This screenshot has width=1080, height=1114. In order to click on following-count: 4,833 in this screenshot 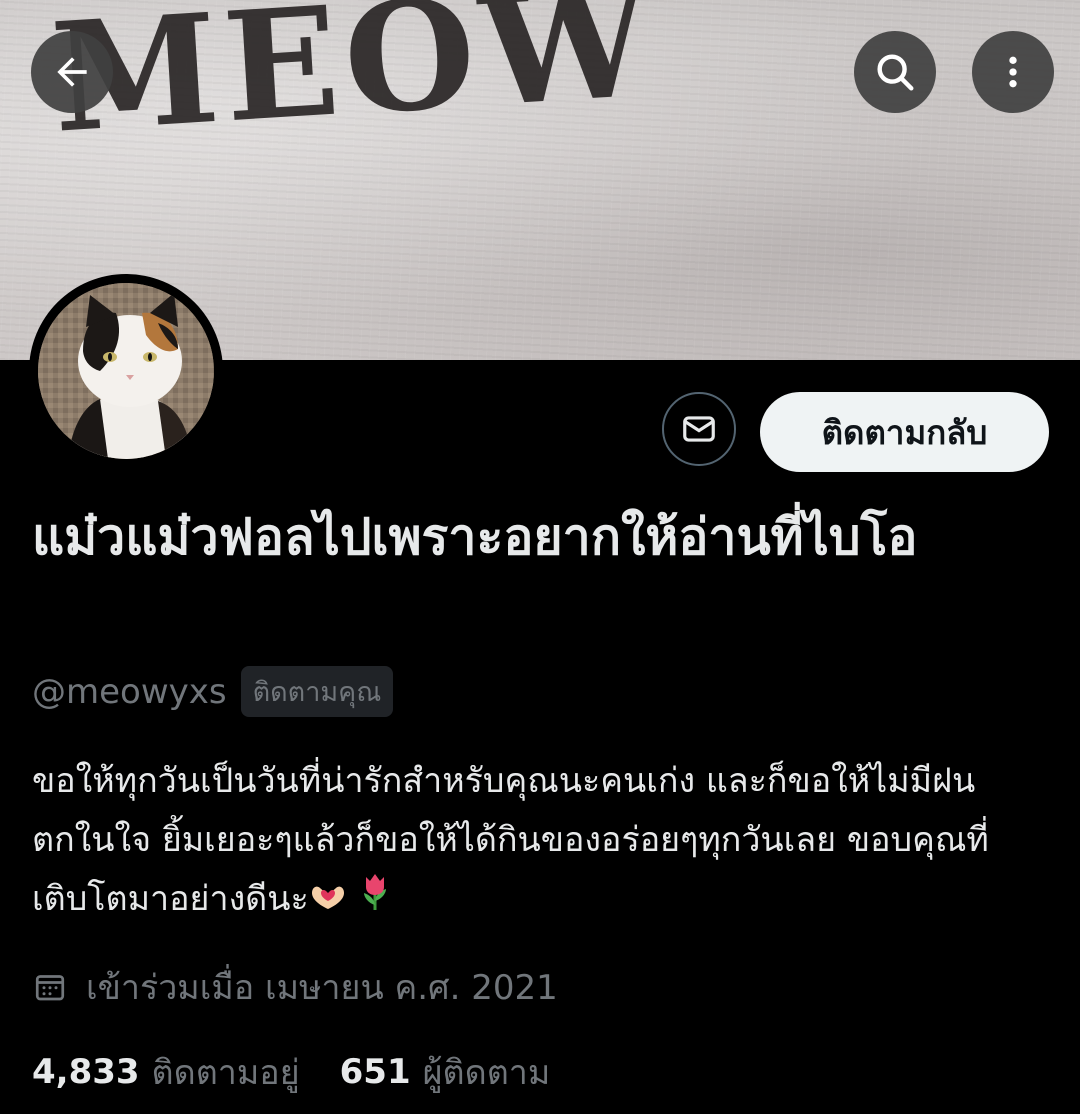, I will do `click(86, 1072)`.